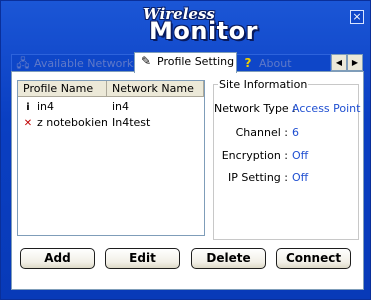 The height and width of the screenshot is (300, 371). What do you see at coordinates (72, 122) in the screenshot?
I see `profile-name: z notebokiem` at bounding box center [72, 122].